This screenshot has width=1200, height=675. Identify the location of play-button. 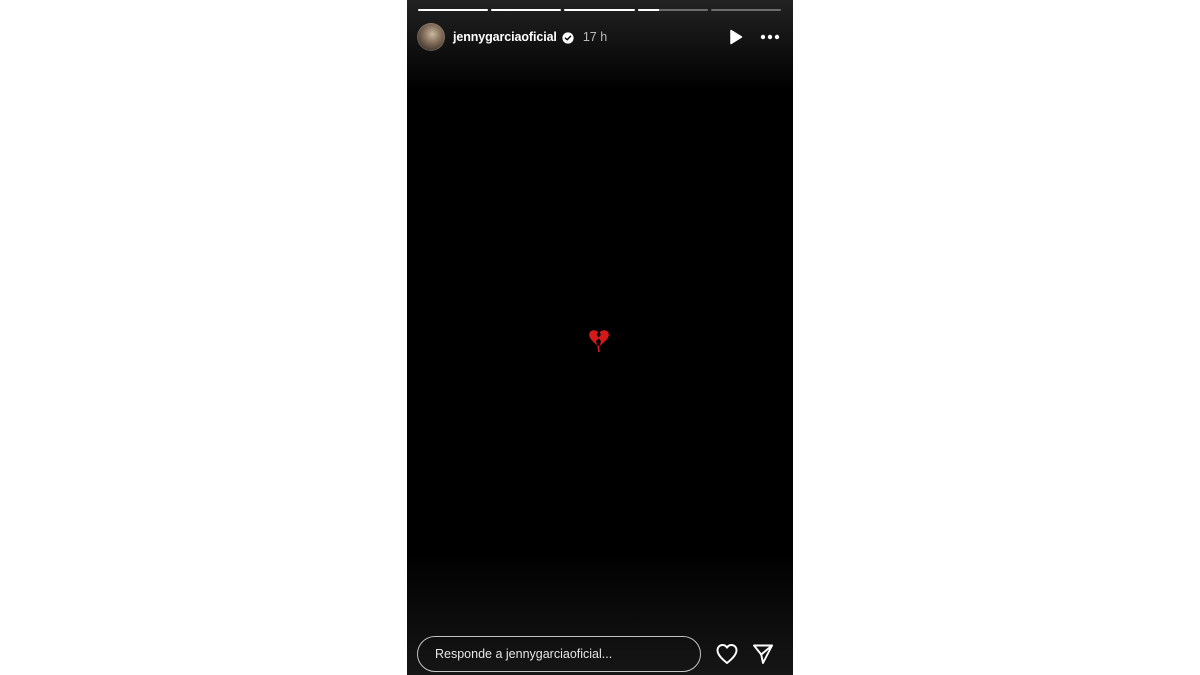
(736, 37).